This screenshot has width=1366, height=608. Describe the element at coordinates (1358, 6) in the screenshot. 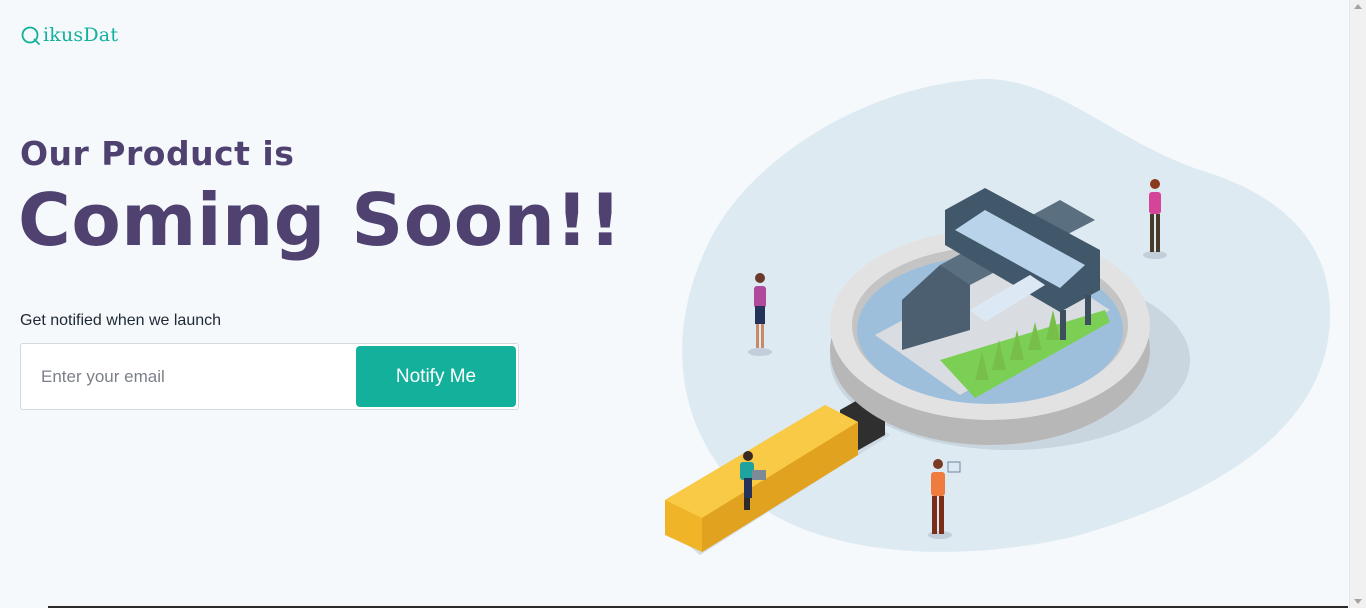

I see `scroll-up-icon` at that location.